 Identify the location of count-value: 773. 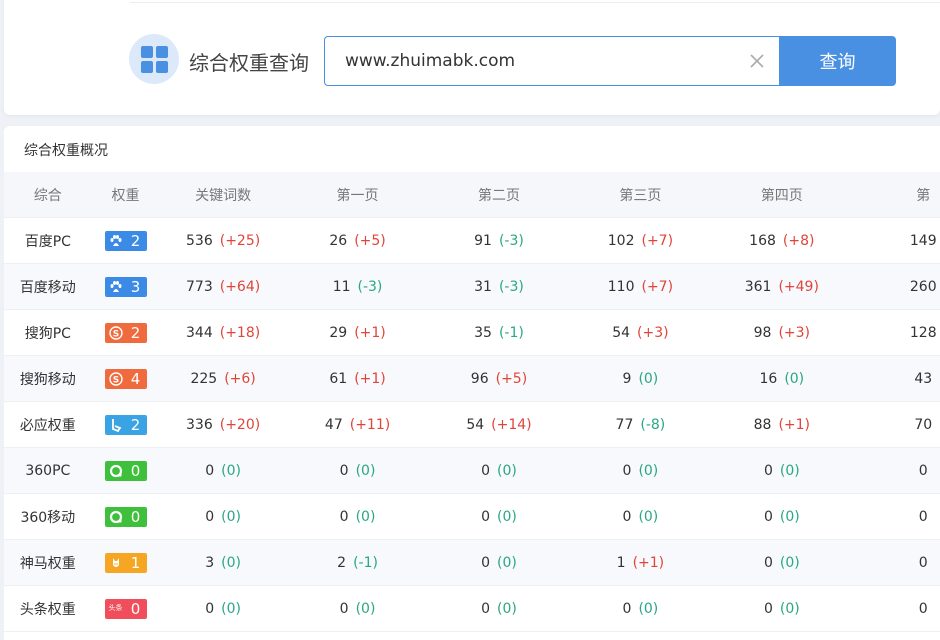
(199, 286).